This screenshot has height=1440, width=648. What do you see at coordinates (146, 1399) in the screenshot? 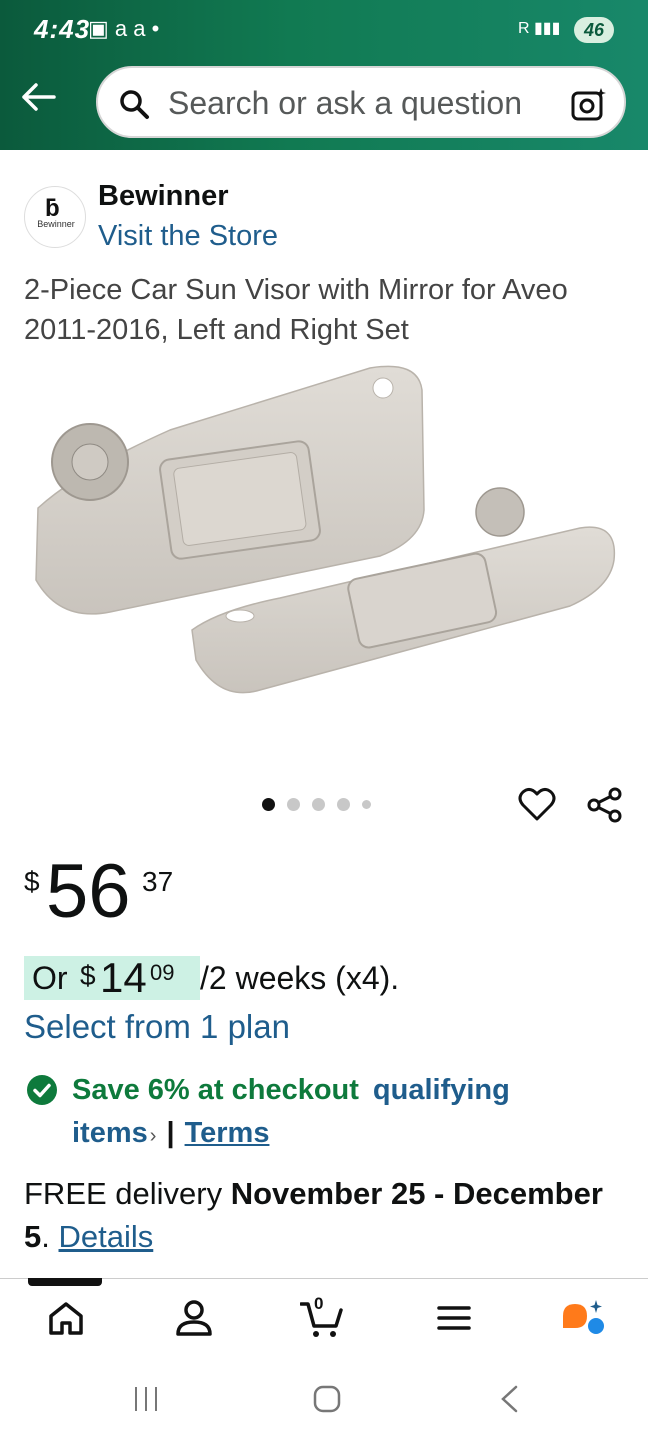
I see `recent-apps-icon` at bounding box center [146, 1399].